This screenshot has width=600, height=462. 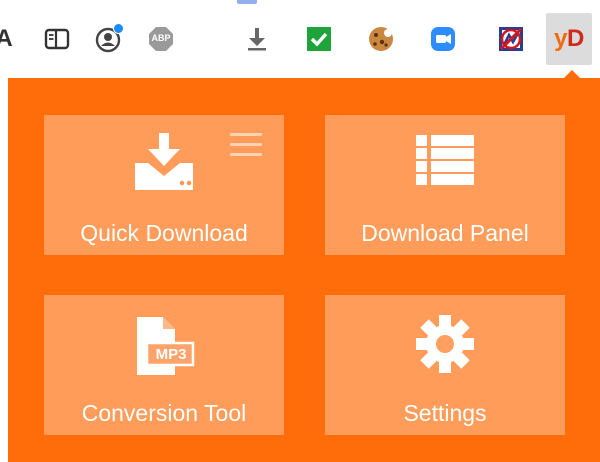 I want to click on download-panel-label: Download Panel, so click(x=445, y=233).